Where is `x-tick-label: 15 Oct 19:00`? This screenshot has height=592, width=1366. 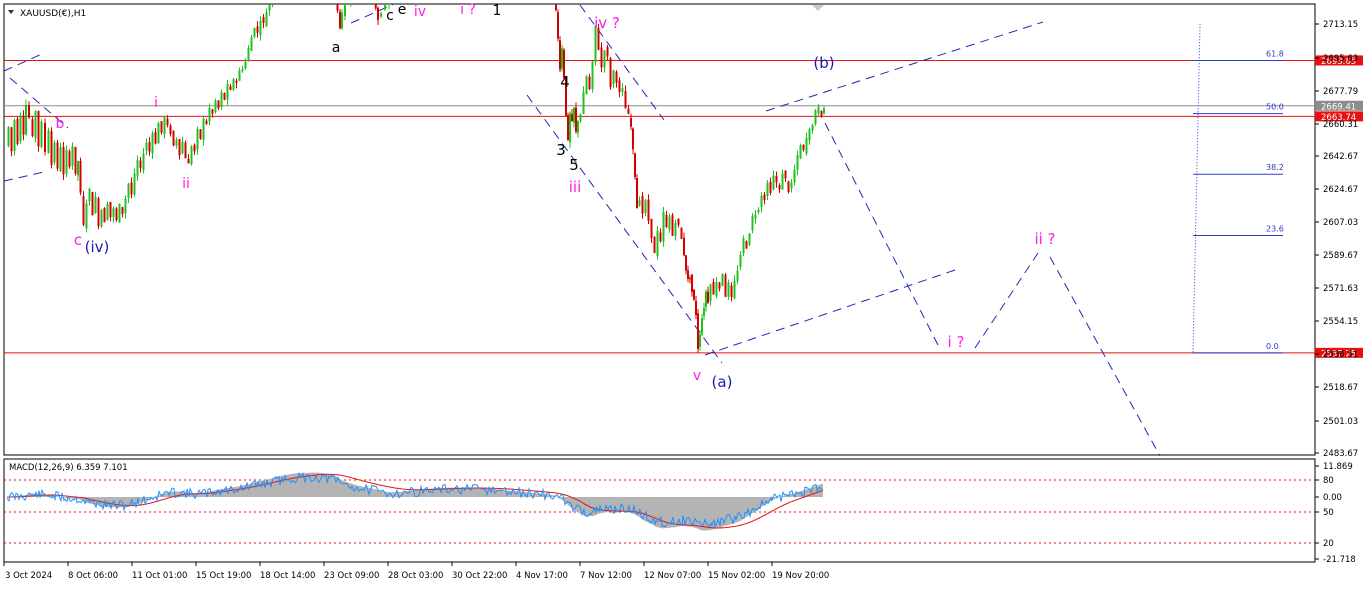 x-tick-label: 15 Oct 19:00 is located at coordinates (223, 576).